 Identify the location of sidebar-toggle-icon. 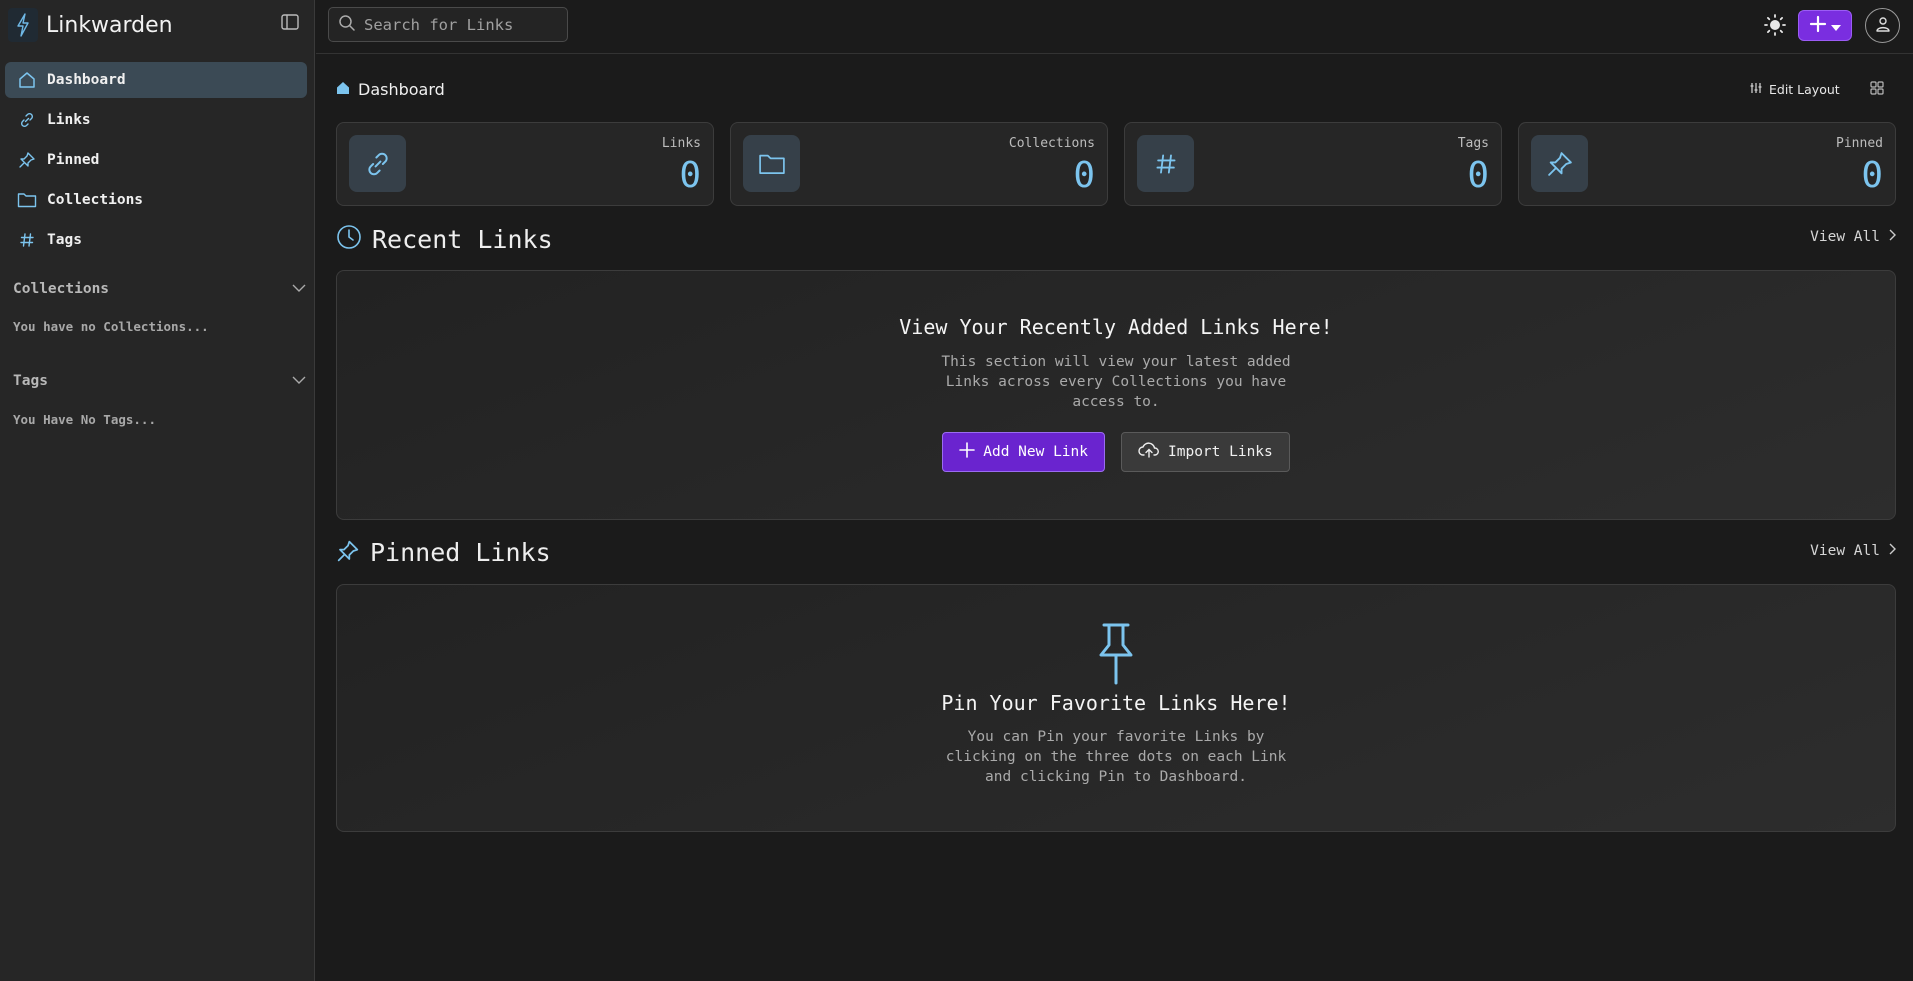
(291, 23).